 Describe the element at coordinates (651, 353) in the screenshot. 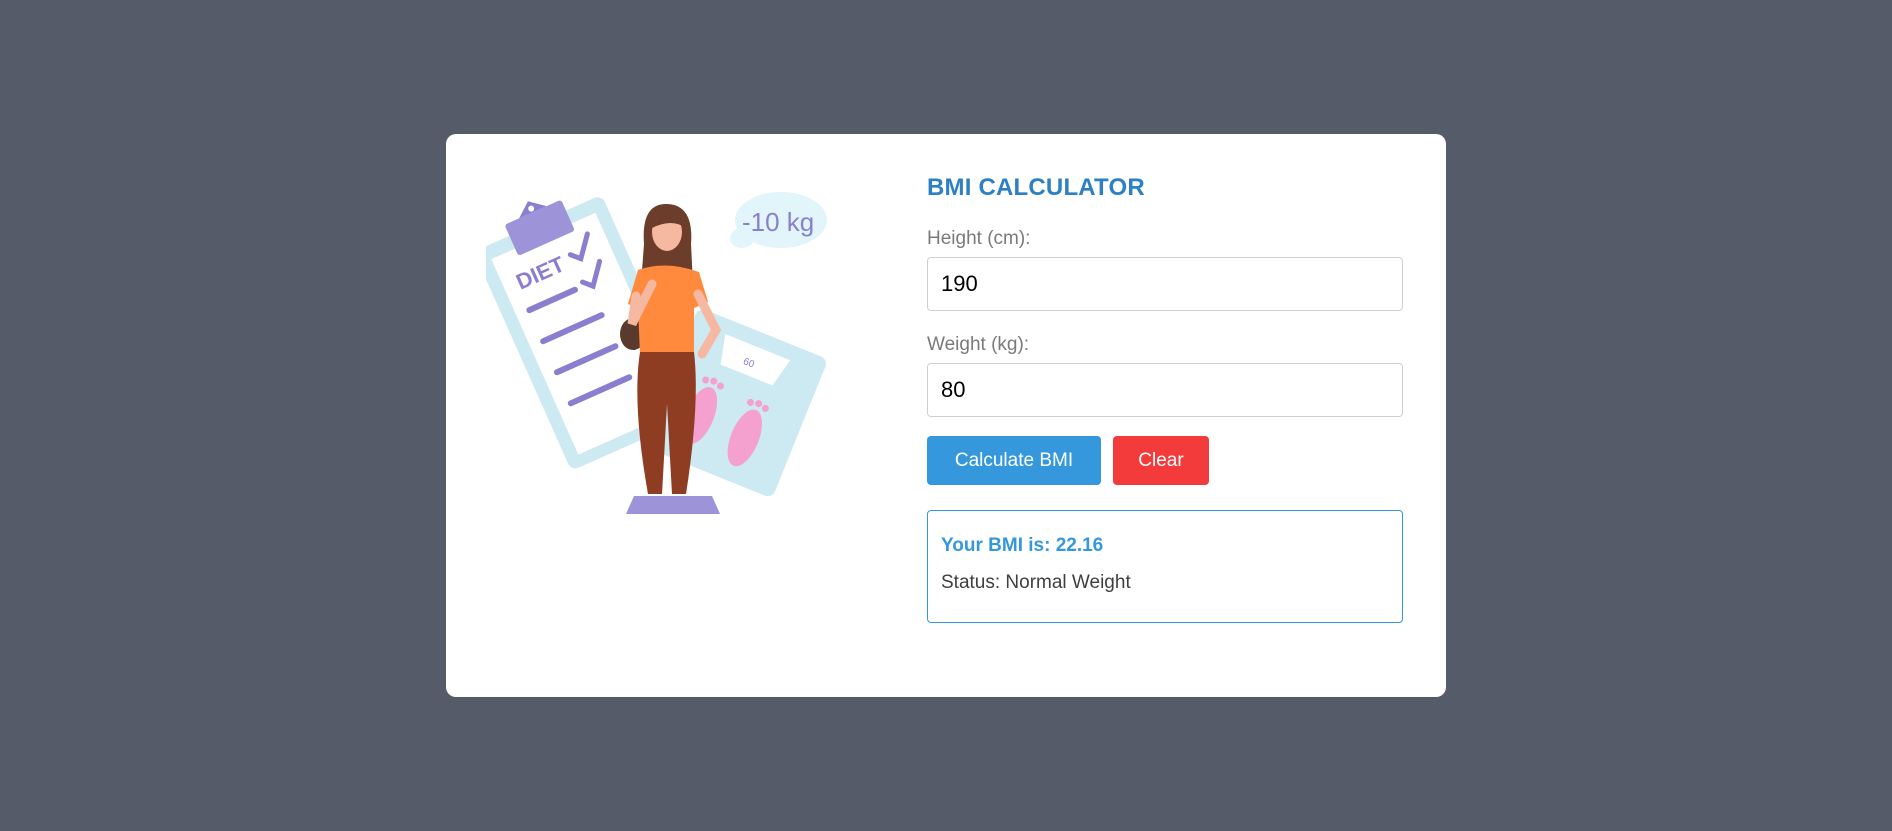

I see `woman-weight-loss-illustration: DIET -10 kg 60` at that location.